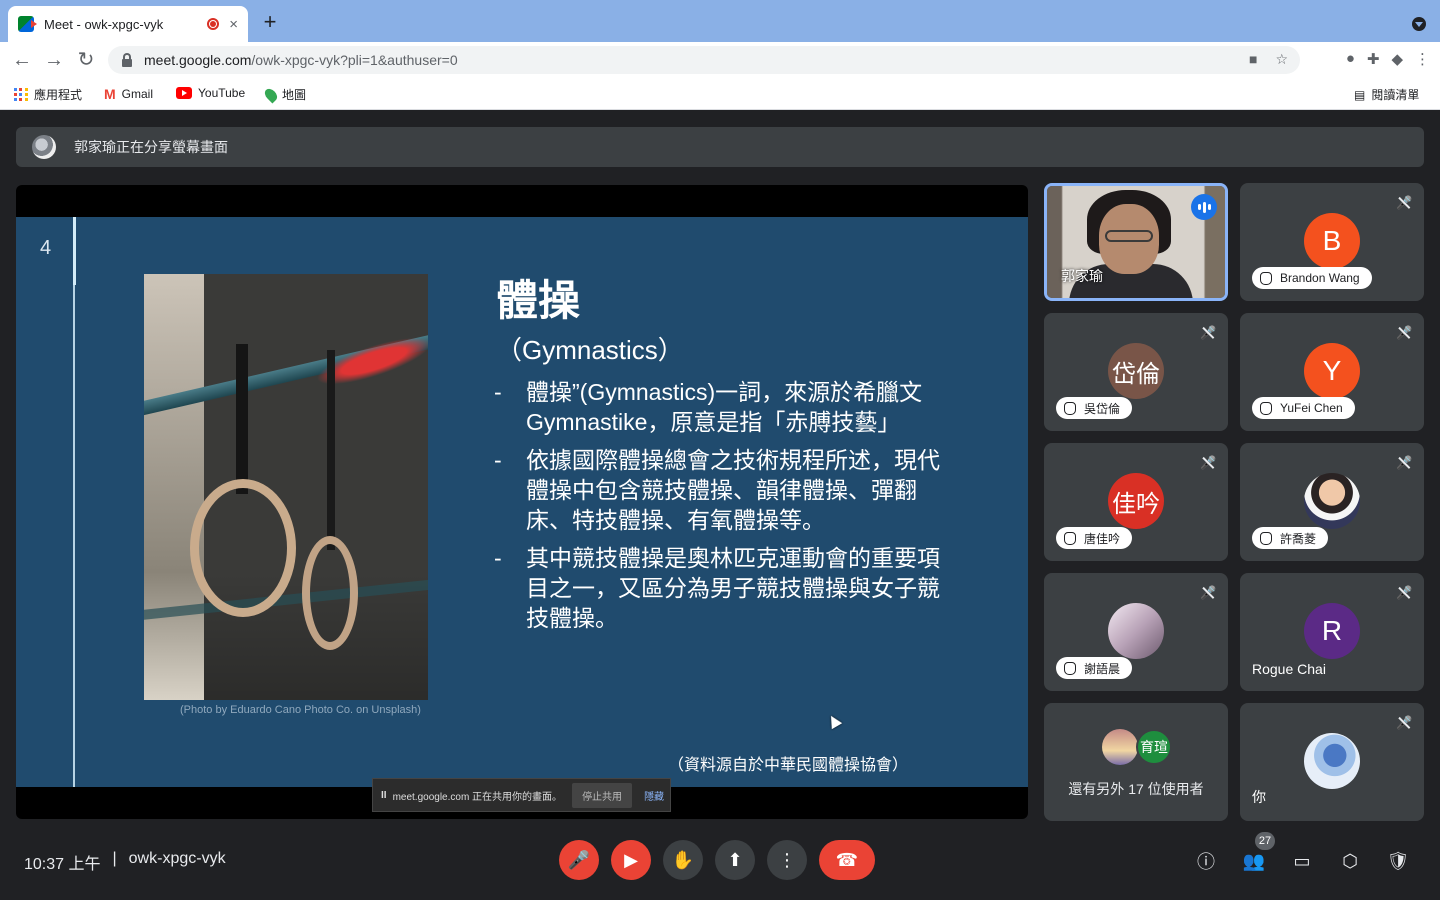 The width and height of the screenshot is (1440, 900). Describe the element at coordinates (1259, 797) in the screenshot. I see `self-name: 你` at that location.